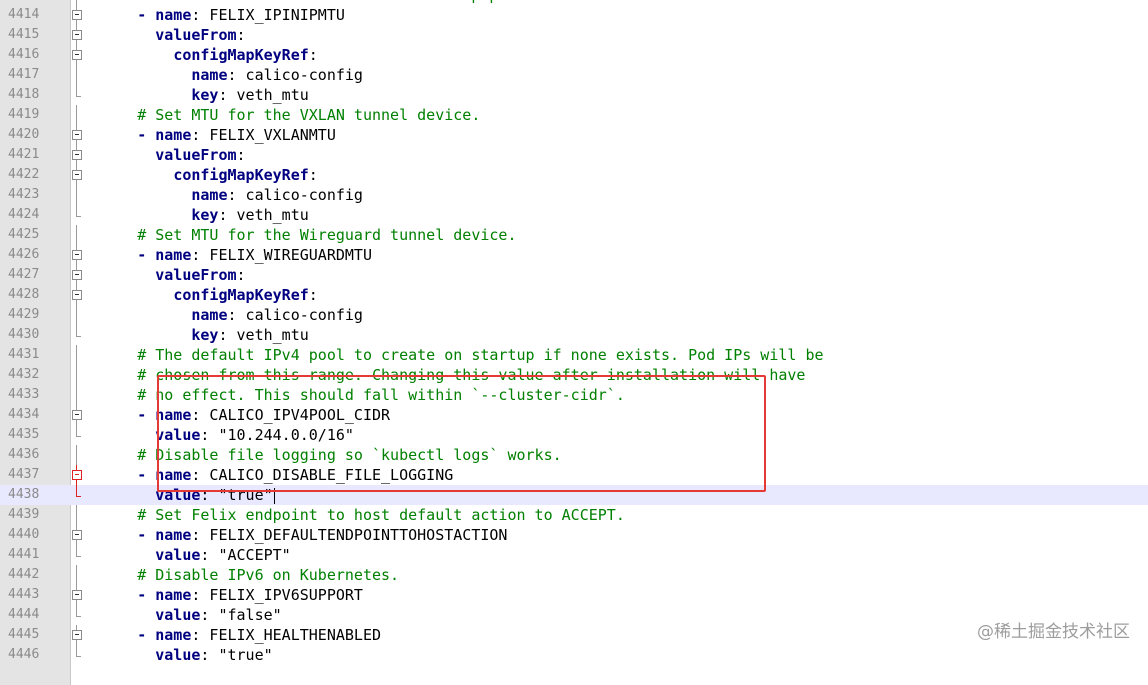  I want to click on code-line: 4415 valueFrom:, so click(574, 35).